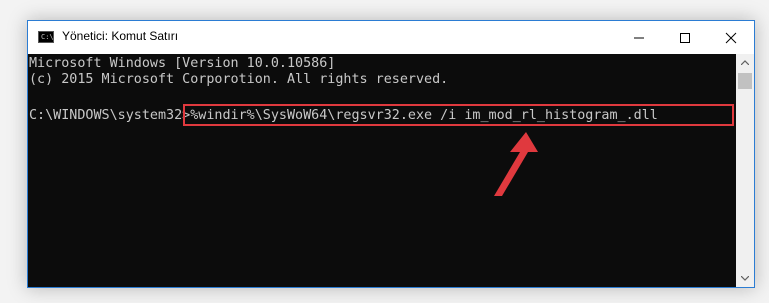  I want to click on minimize-icon, so click(639, 38).